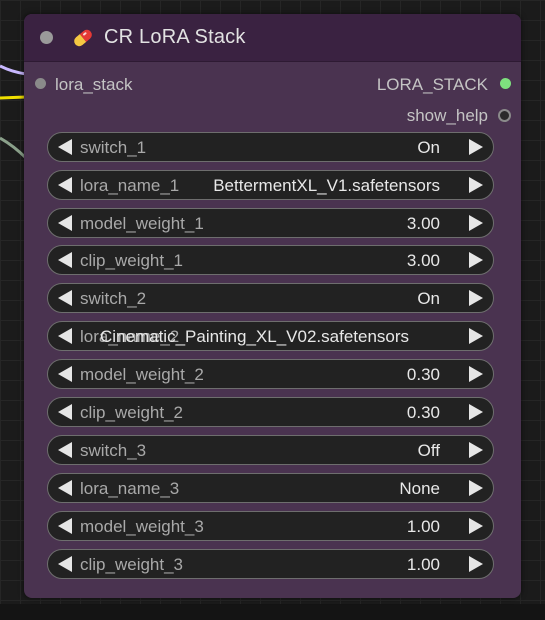 This screenshot has width=545, height=620. I want to click on node-title: CR LoRA Stack, so click(175, 37).